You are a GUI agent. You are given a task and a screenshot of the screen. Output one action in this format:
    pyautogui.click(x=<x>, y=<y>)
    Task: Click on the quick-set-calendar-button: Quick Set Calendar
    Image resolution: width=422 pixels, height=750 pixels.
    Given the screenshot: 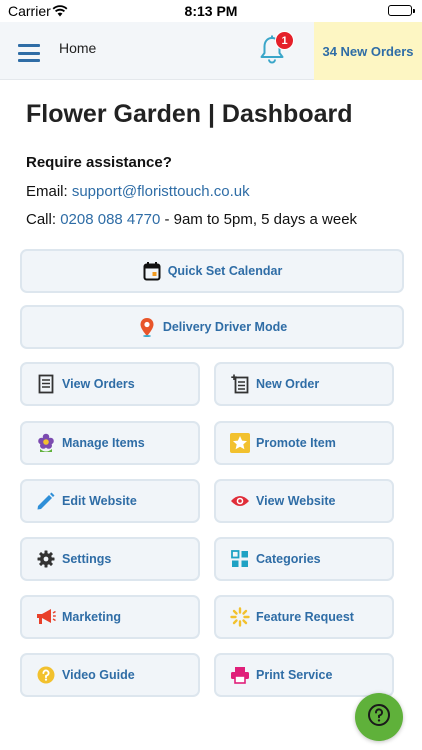 What is the action you would take?
    pyautogui.click(x=212, y=271)
    